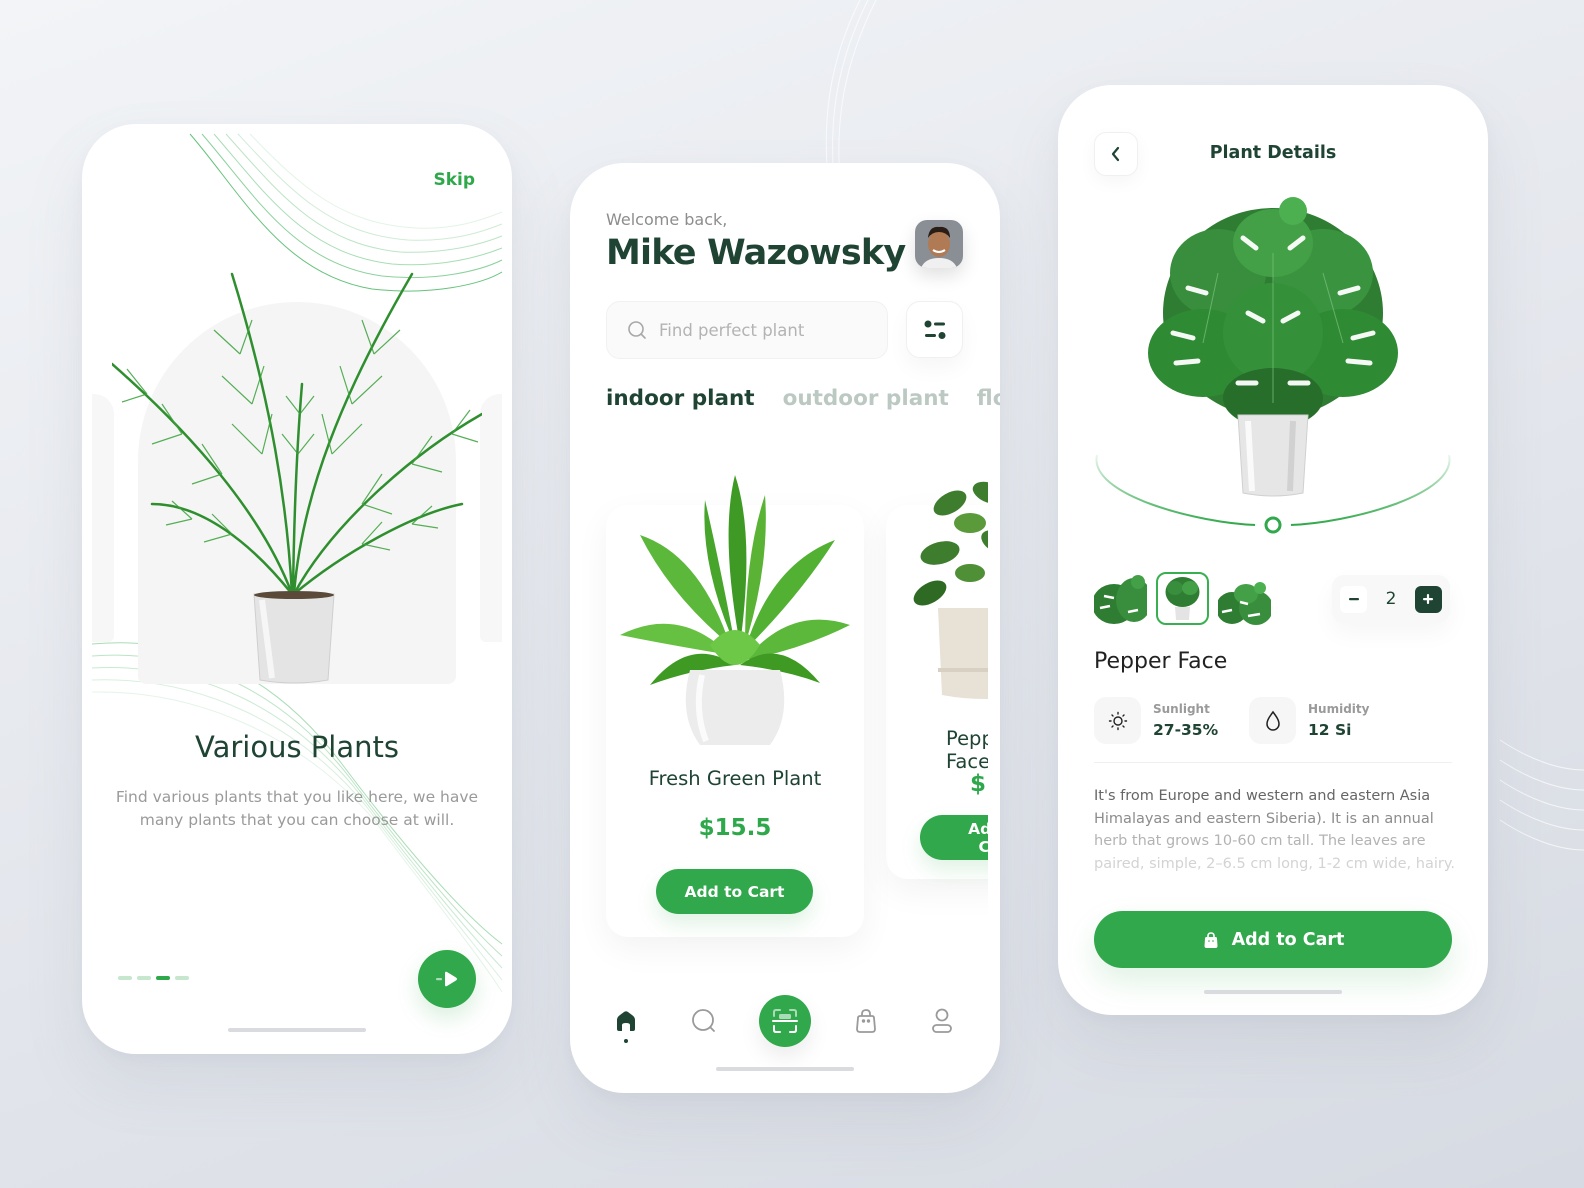 The image size is (1584, 1188). I want to click on nav-search, so click(704, 1021).